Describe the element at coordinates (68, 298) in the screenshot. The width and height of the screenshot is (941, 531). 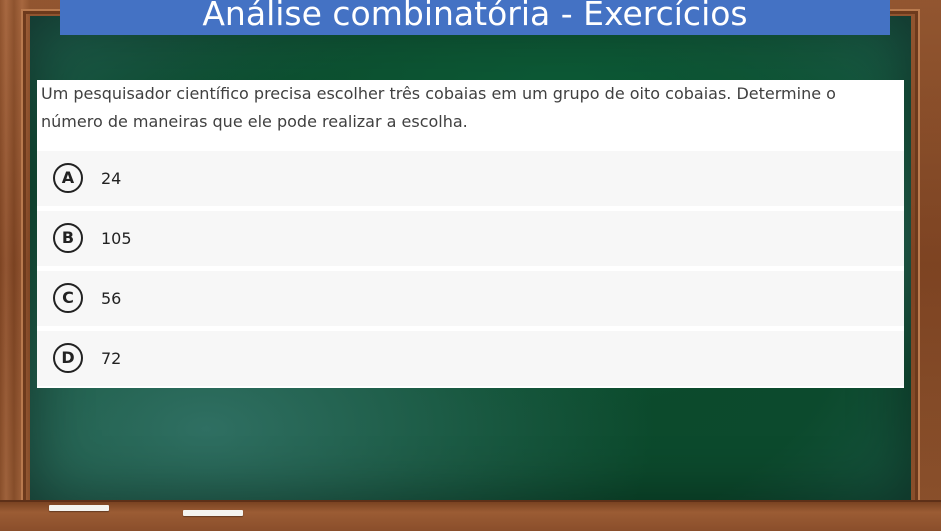
I see `option-letter-c: C` at that location.